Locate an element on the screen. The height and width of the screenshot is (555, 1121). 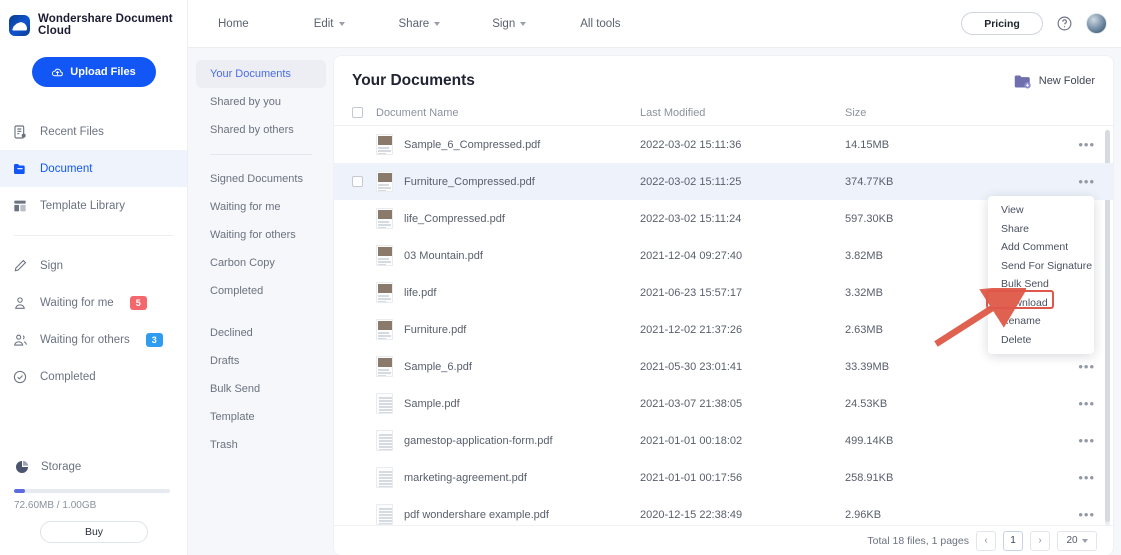
top-menu-all-tools: All tools is located at coordinates (573, 24).